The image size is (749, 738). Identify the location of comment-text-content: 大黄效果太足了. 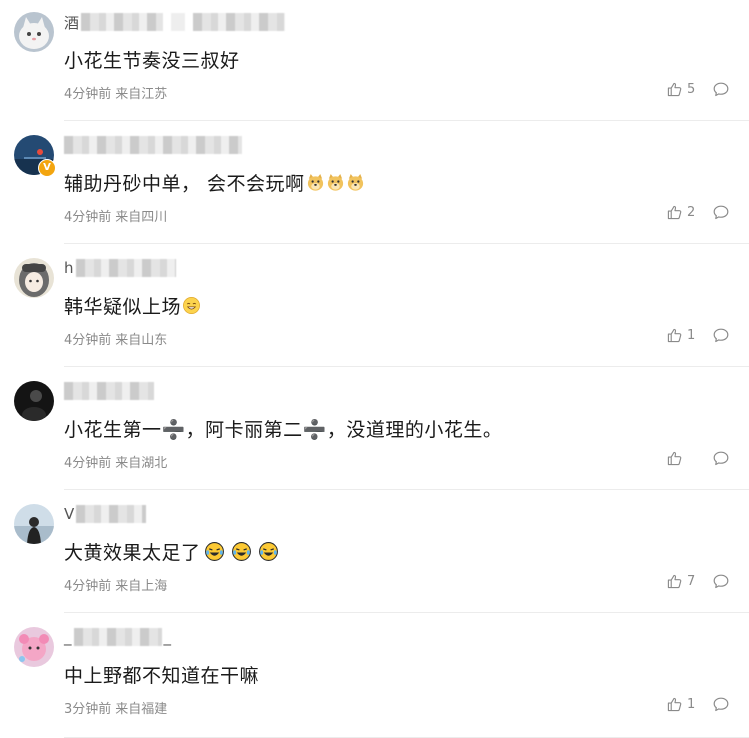
(132, 553).